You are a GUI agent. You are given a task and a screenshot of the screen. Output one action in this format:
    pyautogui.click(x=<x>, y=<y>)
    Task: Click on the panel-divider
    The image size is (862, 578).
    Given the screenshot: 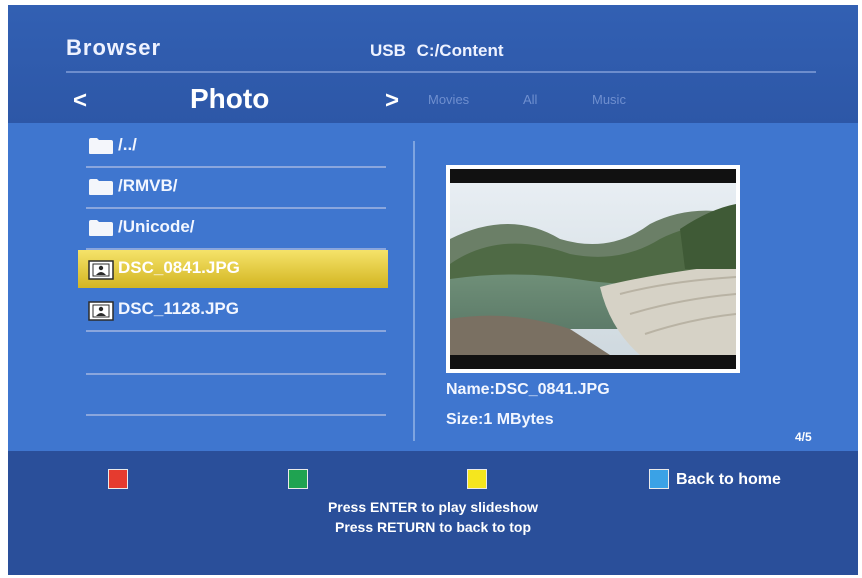 What is the action you would take?
    pyautogui.click(x=414, y=291)
    